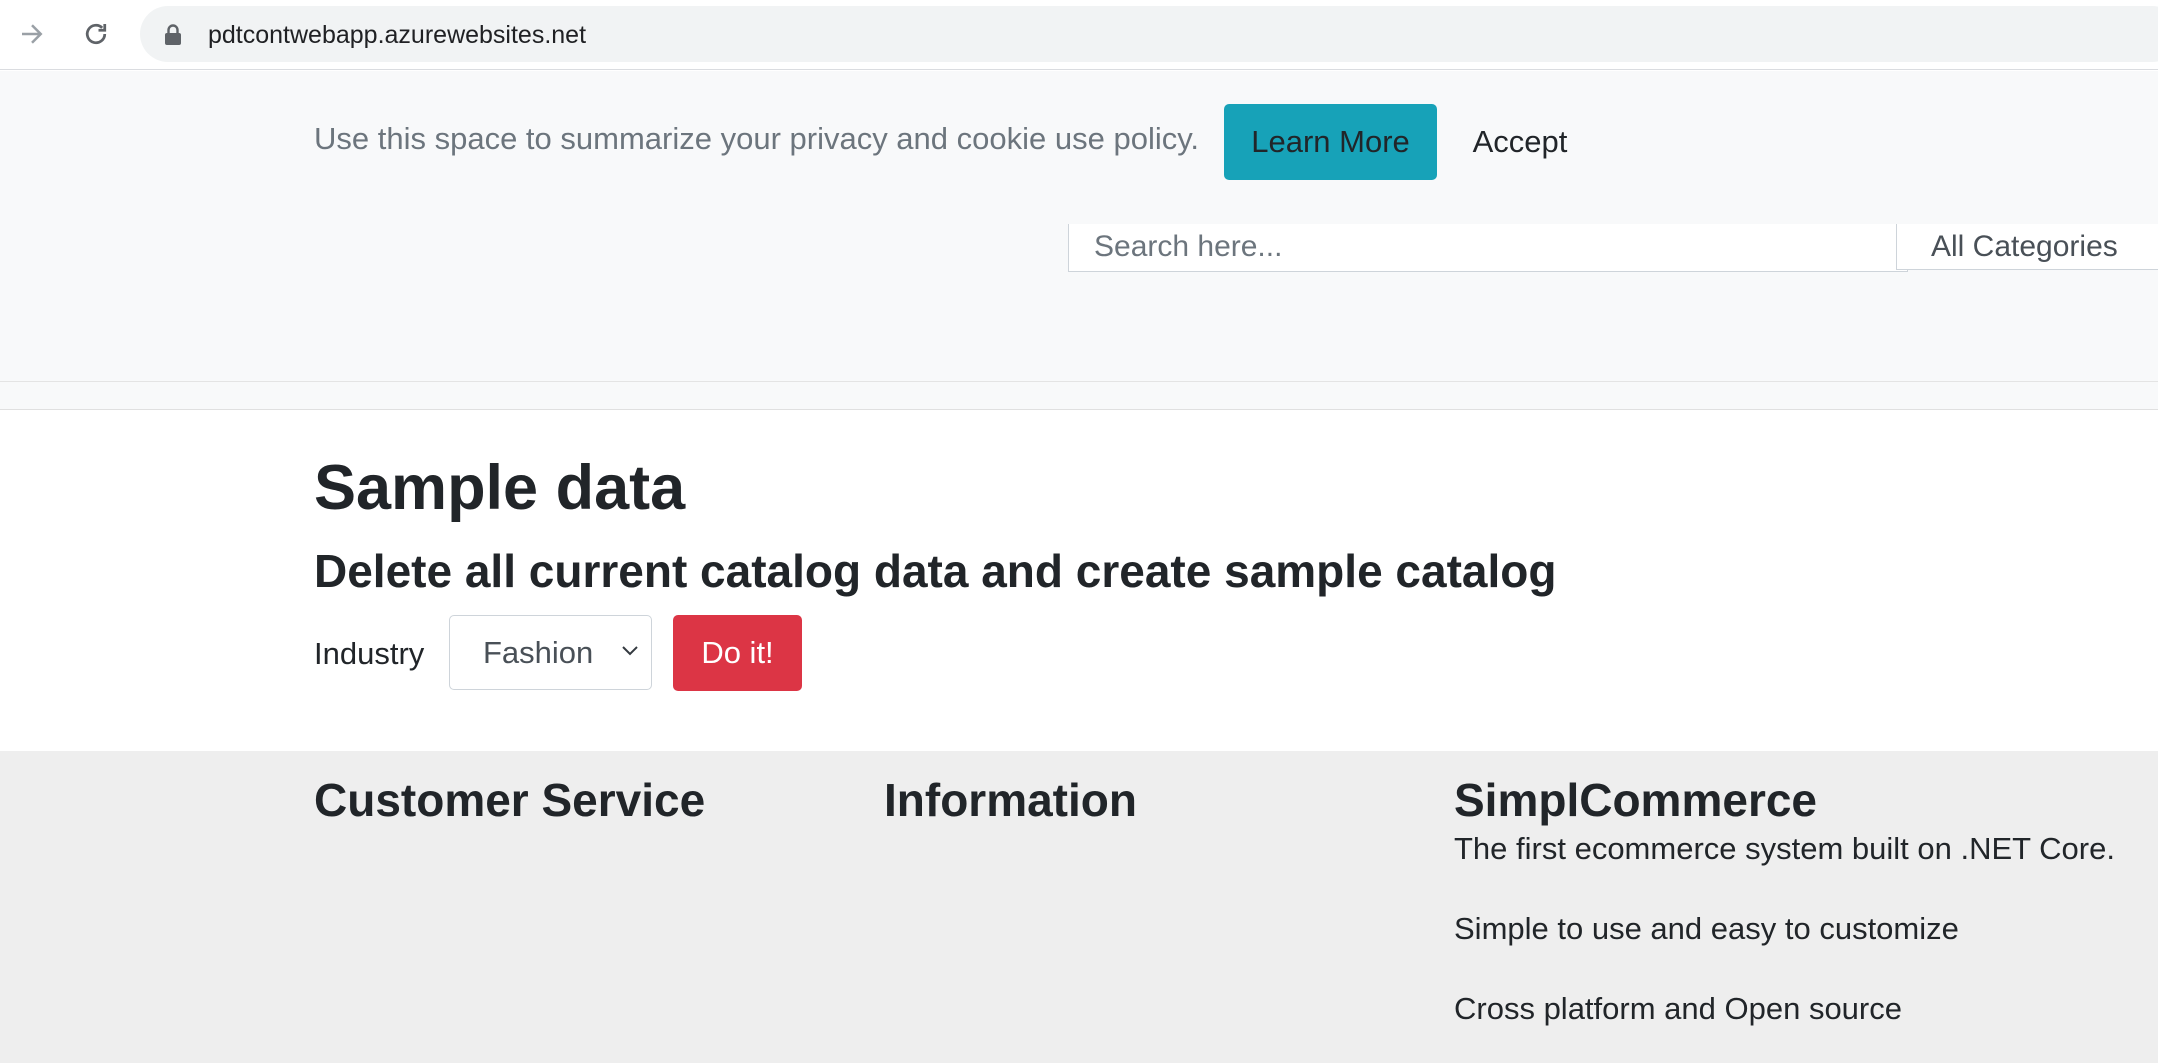  I want to click on forward-arrow-icon, so click(32, 34).